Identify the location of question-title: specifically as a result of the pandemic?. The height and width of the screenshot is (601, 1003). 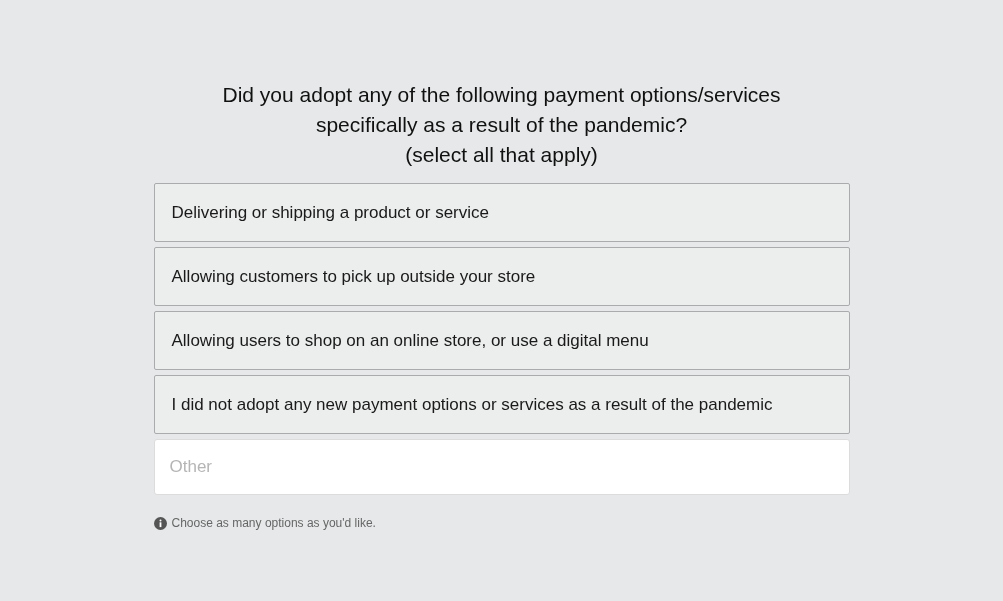
(501, 125).